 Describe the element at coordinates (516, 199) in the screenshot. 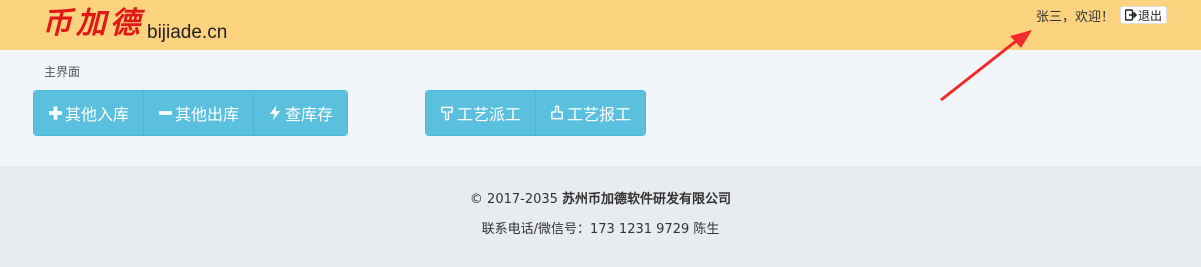

I see `copyright-prefix: © 2017-2035` at that location.